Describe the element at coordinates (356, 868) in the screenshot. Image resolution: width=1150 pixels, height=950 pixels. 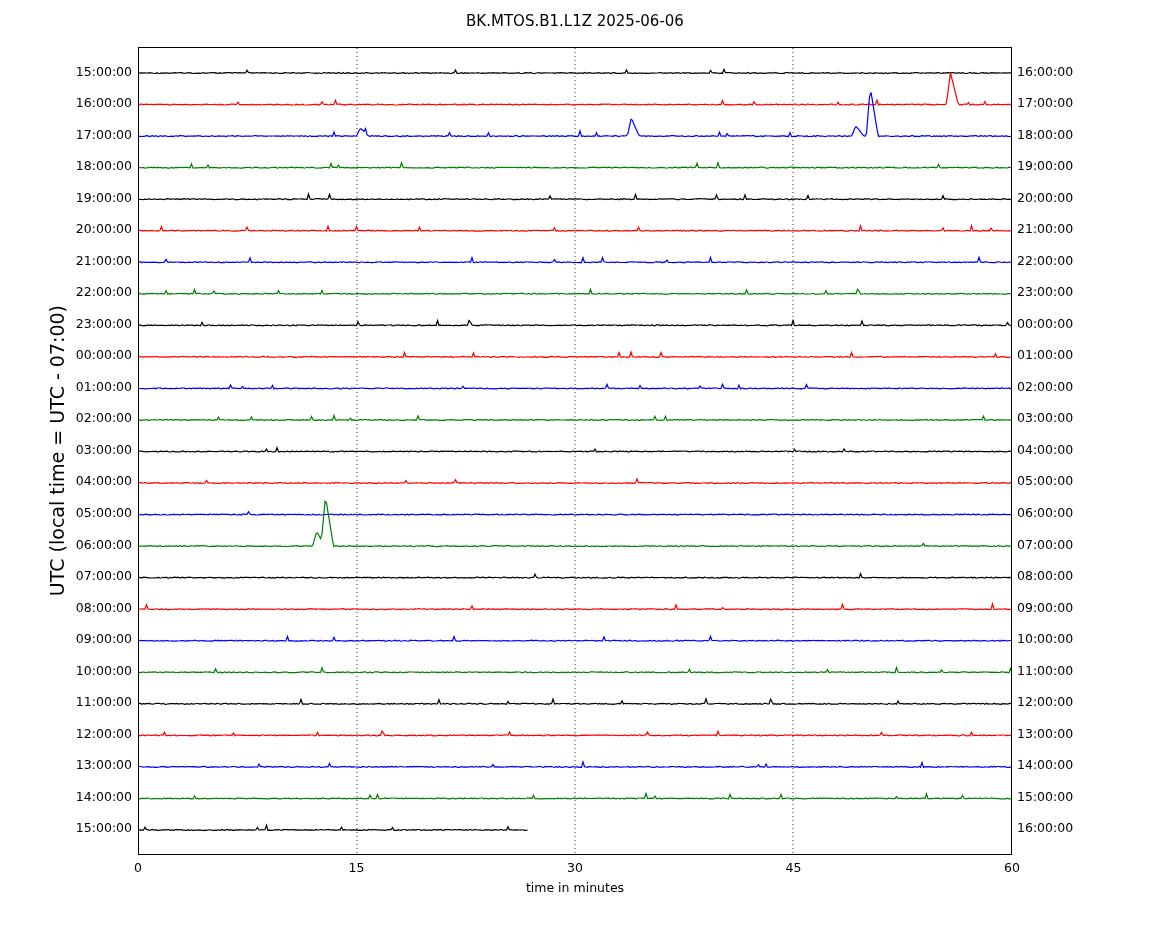
I see `x-tick-label: 15` at that location.